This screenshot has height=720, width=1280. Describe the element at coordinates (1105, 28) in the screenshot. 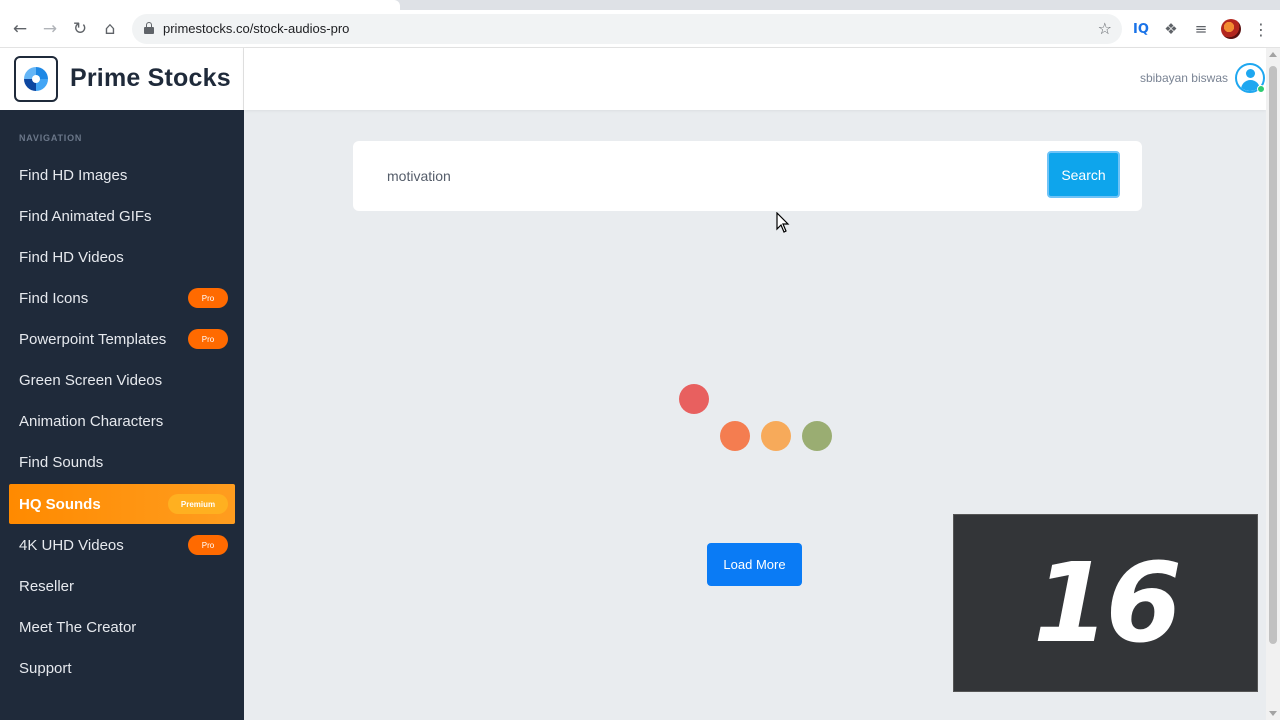

I see `star-icon: ☆` at that location.